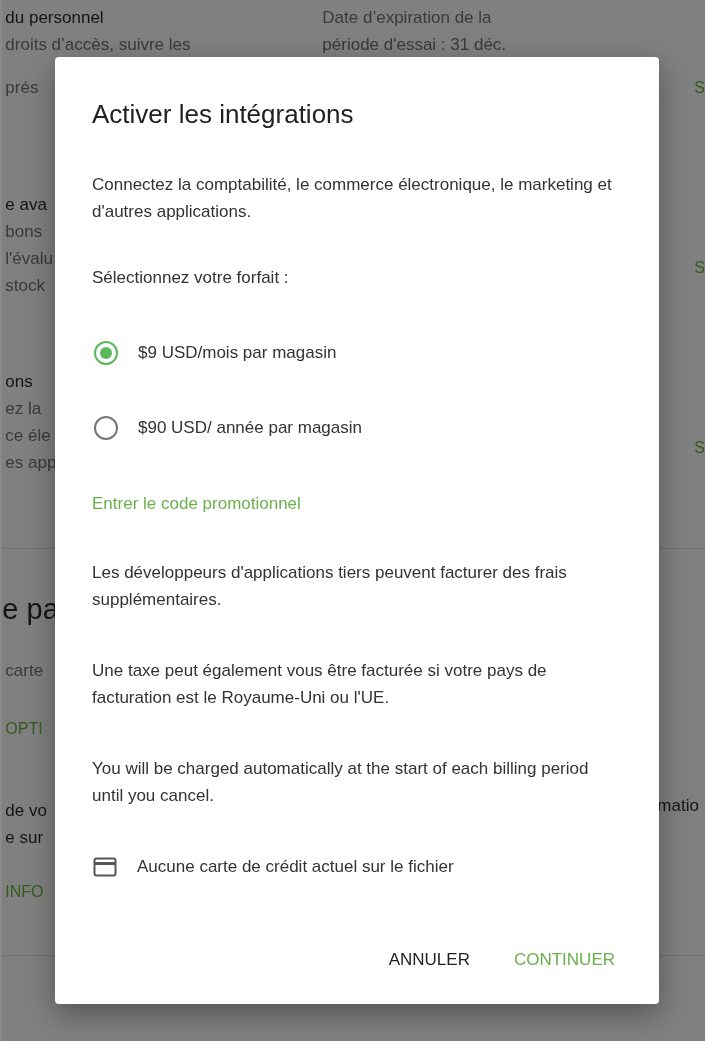 The width and height of the screenshot is (705, 1041). I want to click on background-text: e ava, so click(26, 205).